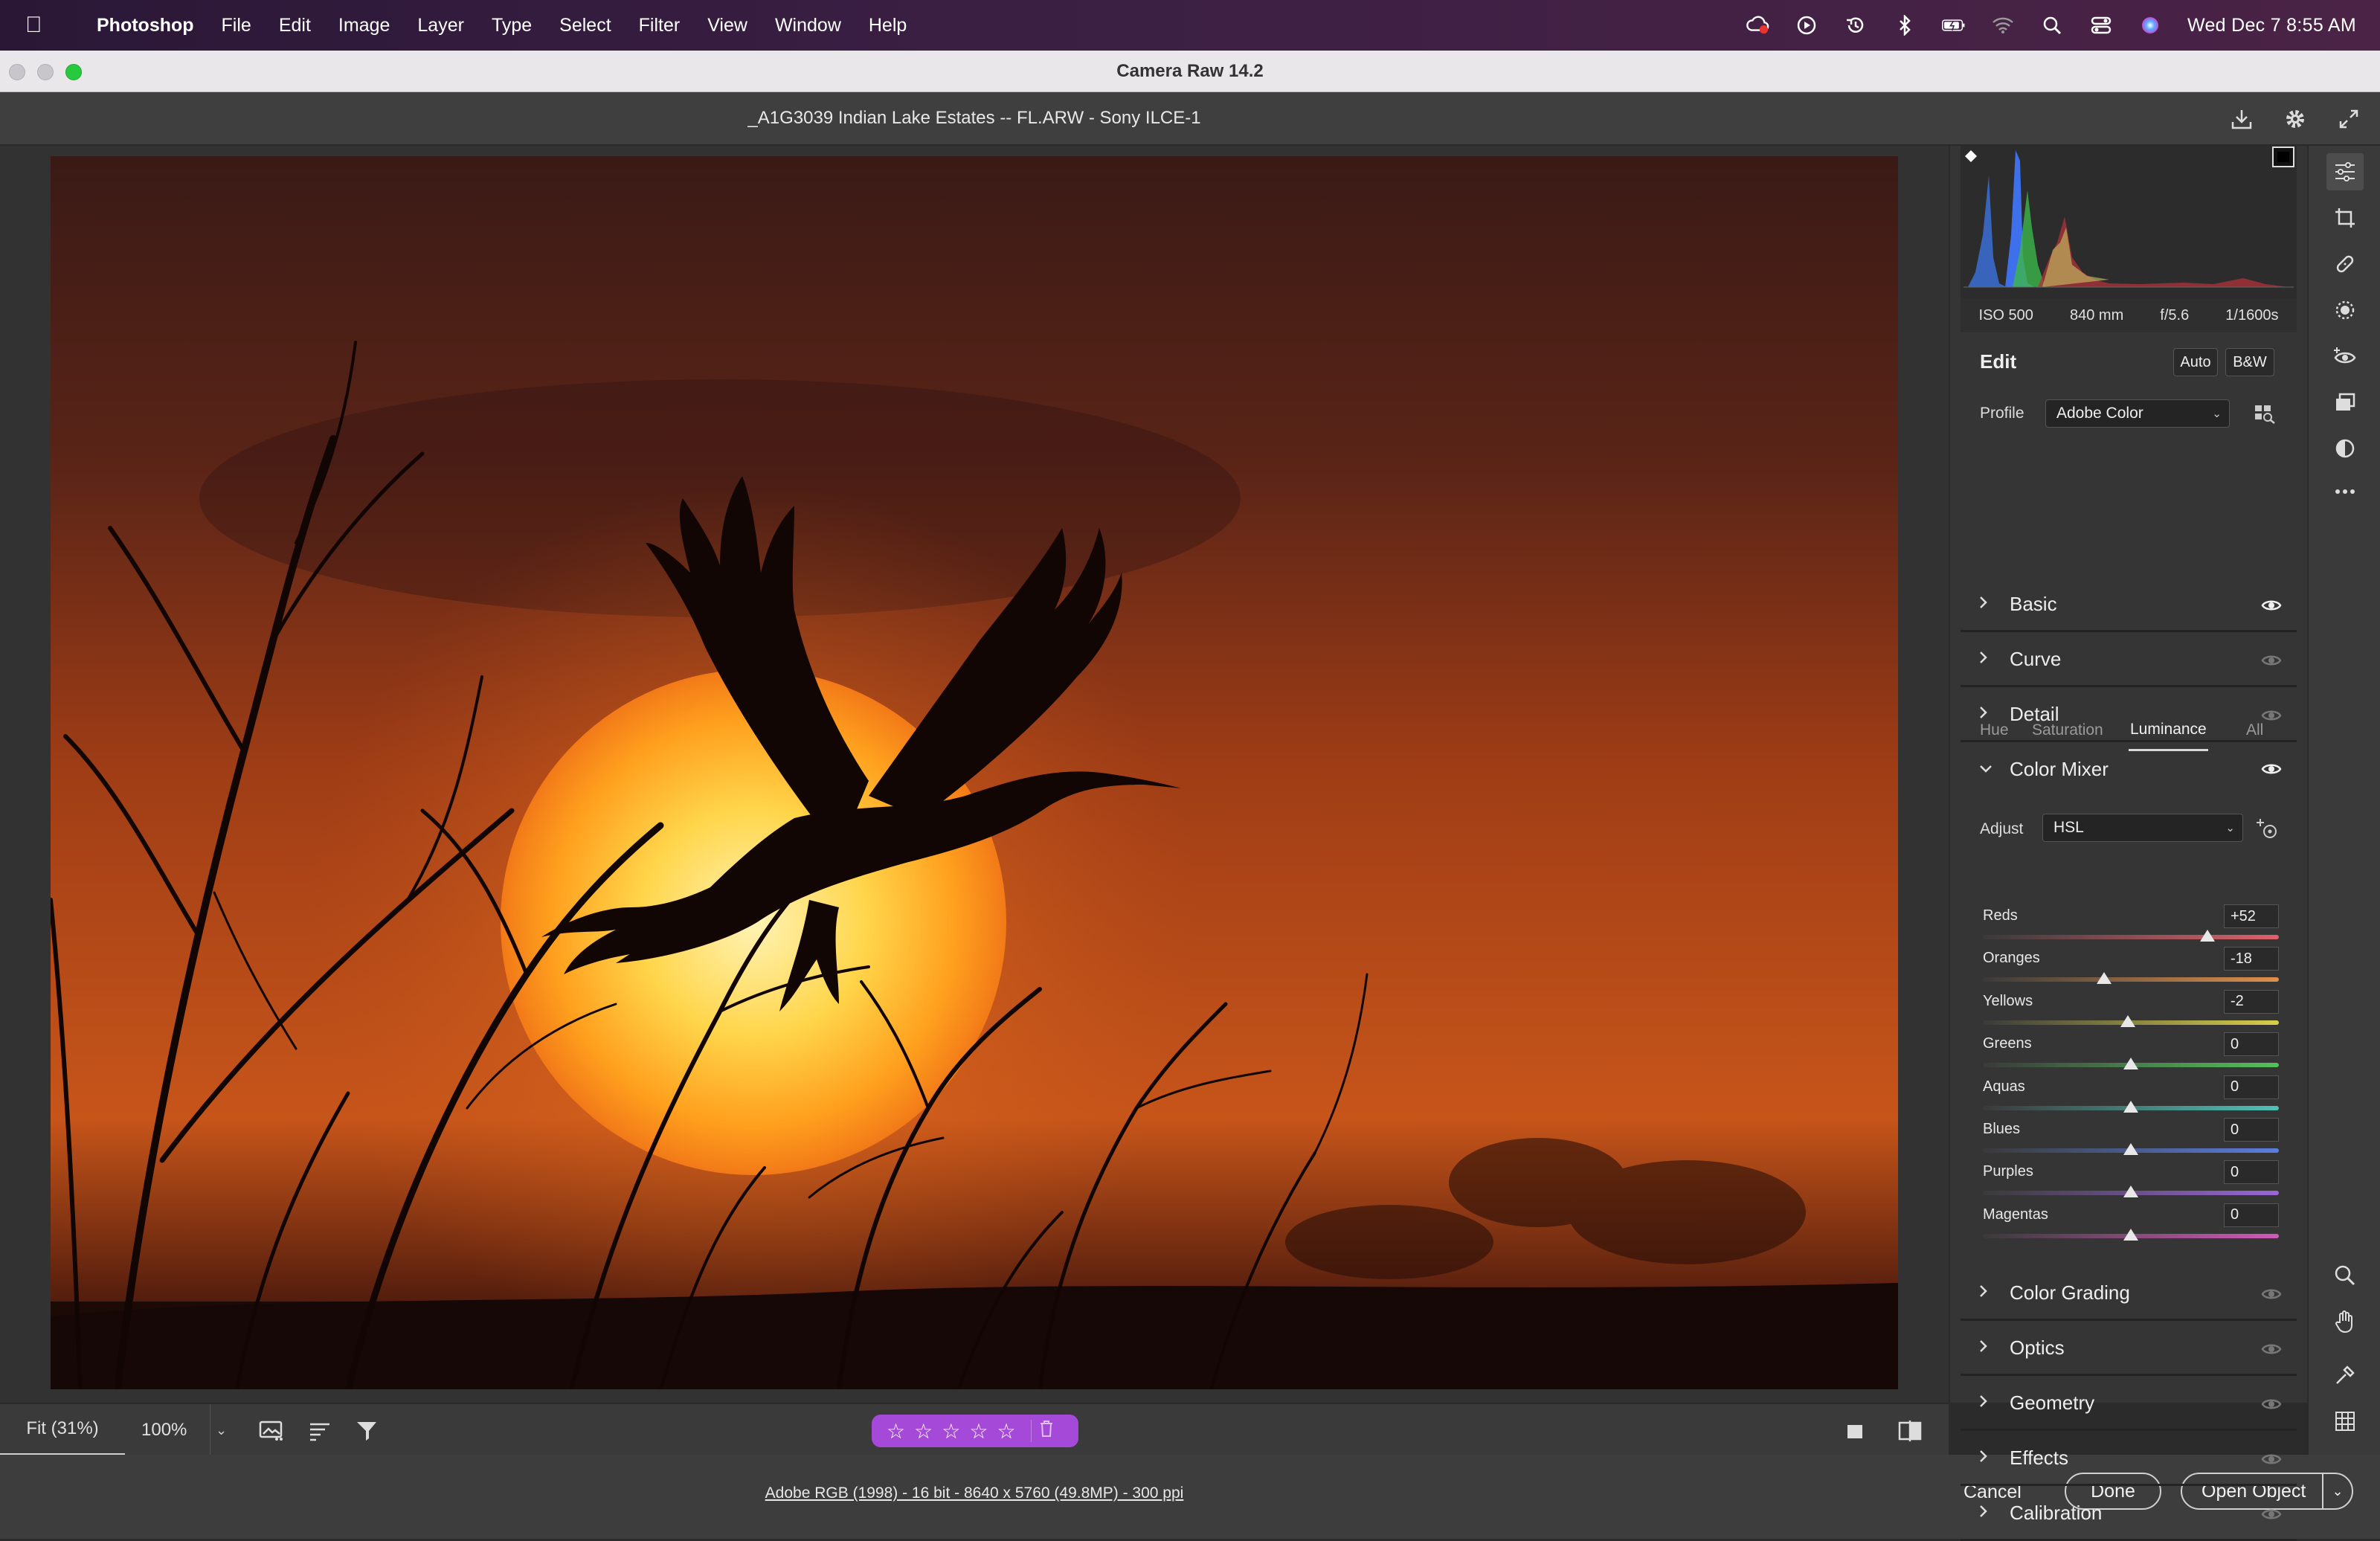  Describe the element at coordinates (2345, 1421) in the screenshot. I see `grid-overlay-icon` at that location.